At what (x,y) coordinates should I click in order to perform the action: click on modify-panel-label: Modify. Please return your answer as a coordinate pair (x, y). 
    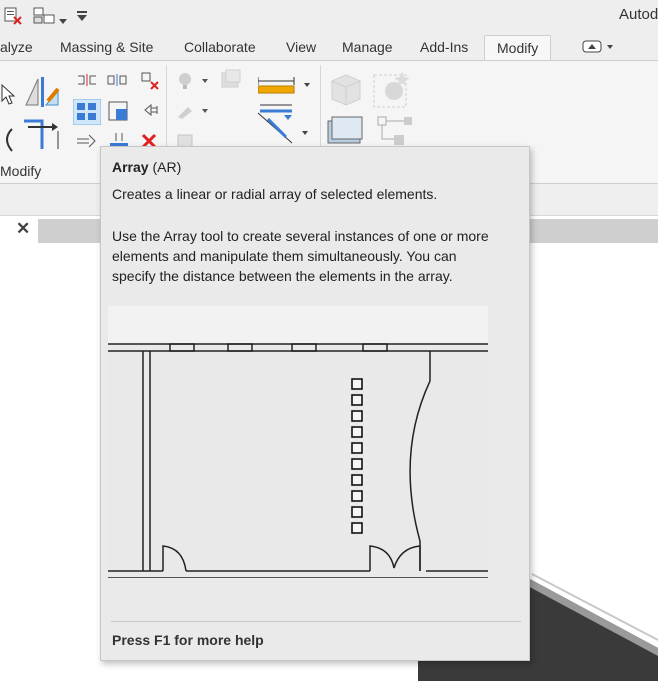
    Looking at the image, I should click on (21, 171).